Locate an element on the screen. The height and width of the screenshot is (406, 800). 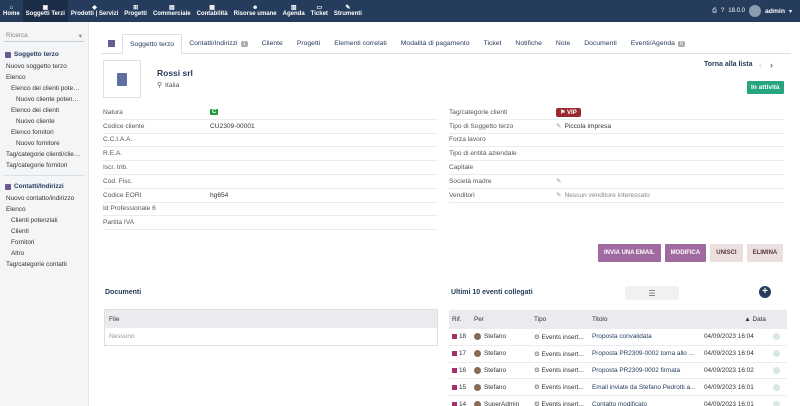
next-record-button: › is located at coordinates (771, 65).